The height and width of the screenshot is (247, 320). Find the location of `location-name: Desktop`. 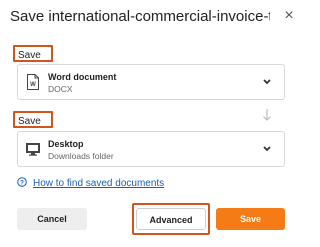

location-name: Desktop is located at coordinates (66, 144).